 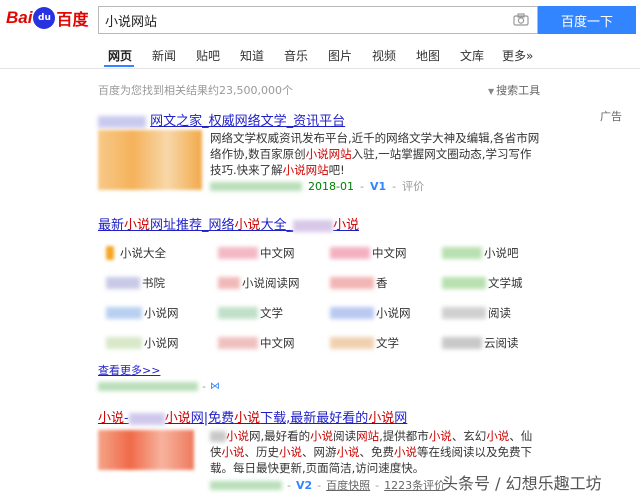 I want to click on search-box, so click(x=318, y=20).